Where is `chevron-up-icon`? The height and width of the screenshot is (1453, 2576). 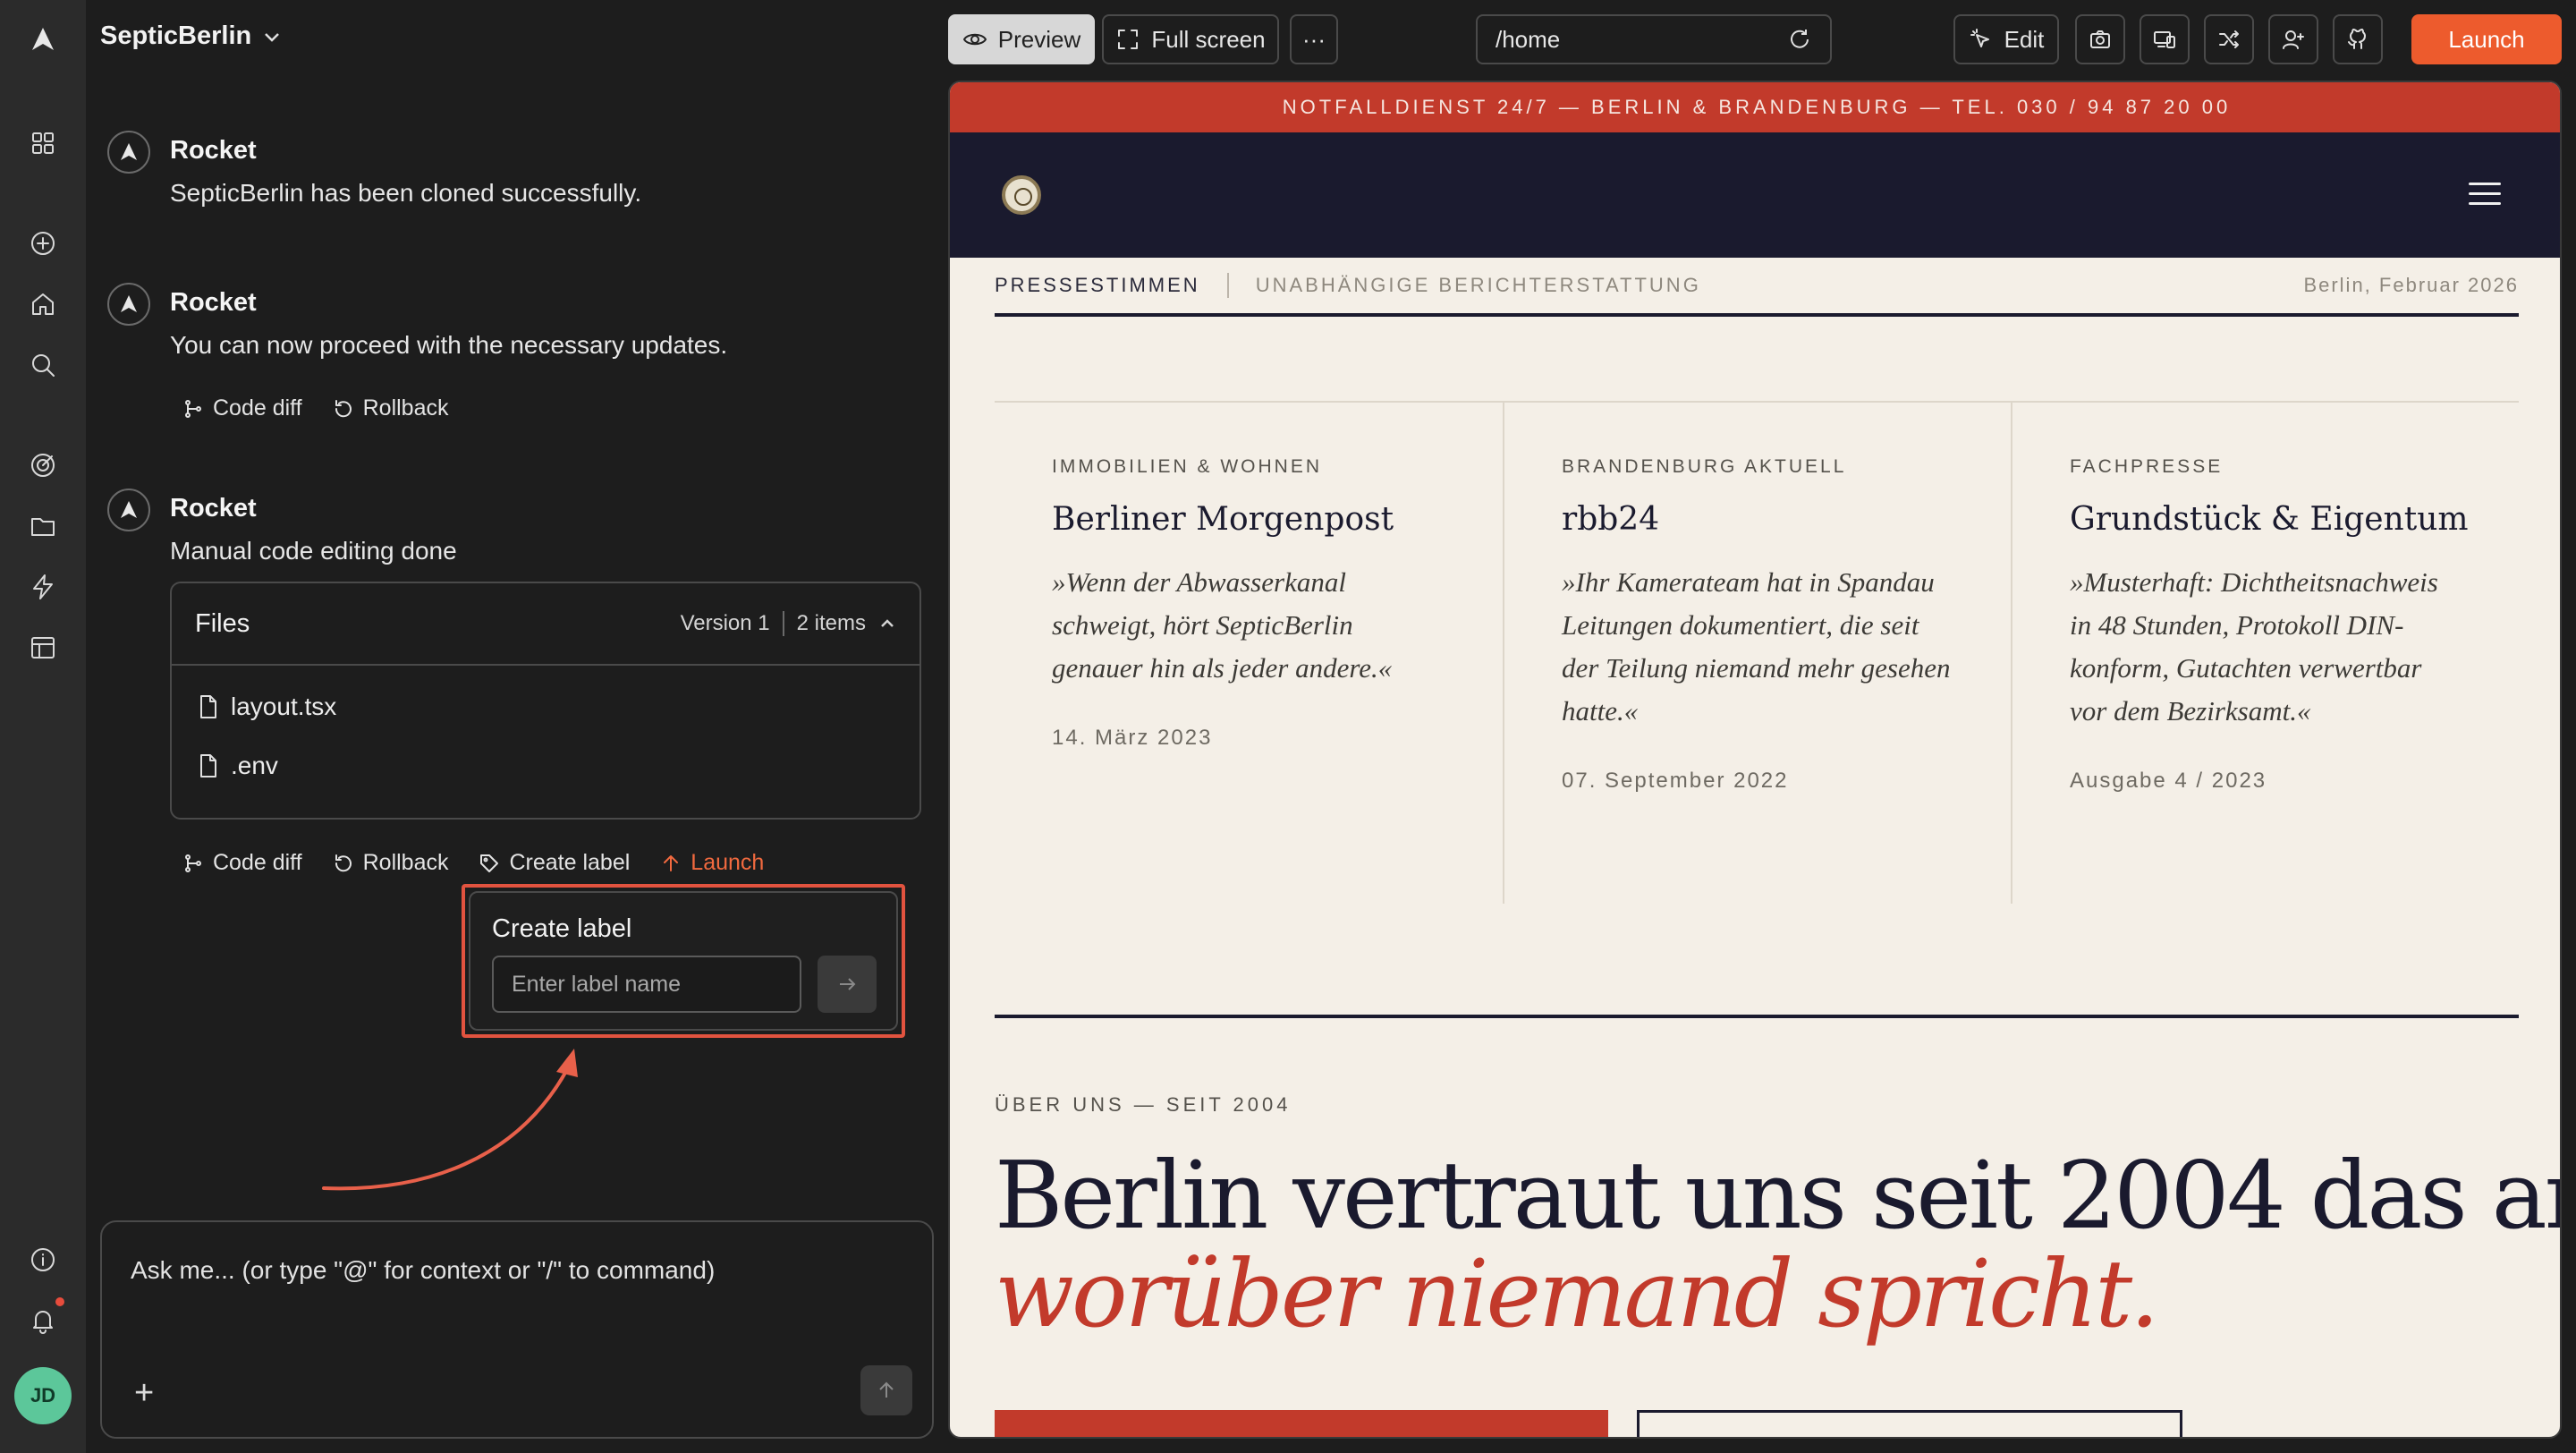 chevron-up-icon is located at coordinates (887, 624).